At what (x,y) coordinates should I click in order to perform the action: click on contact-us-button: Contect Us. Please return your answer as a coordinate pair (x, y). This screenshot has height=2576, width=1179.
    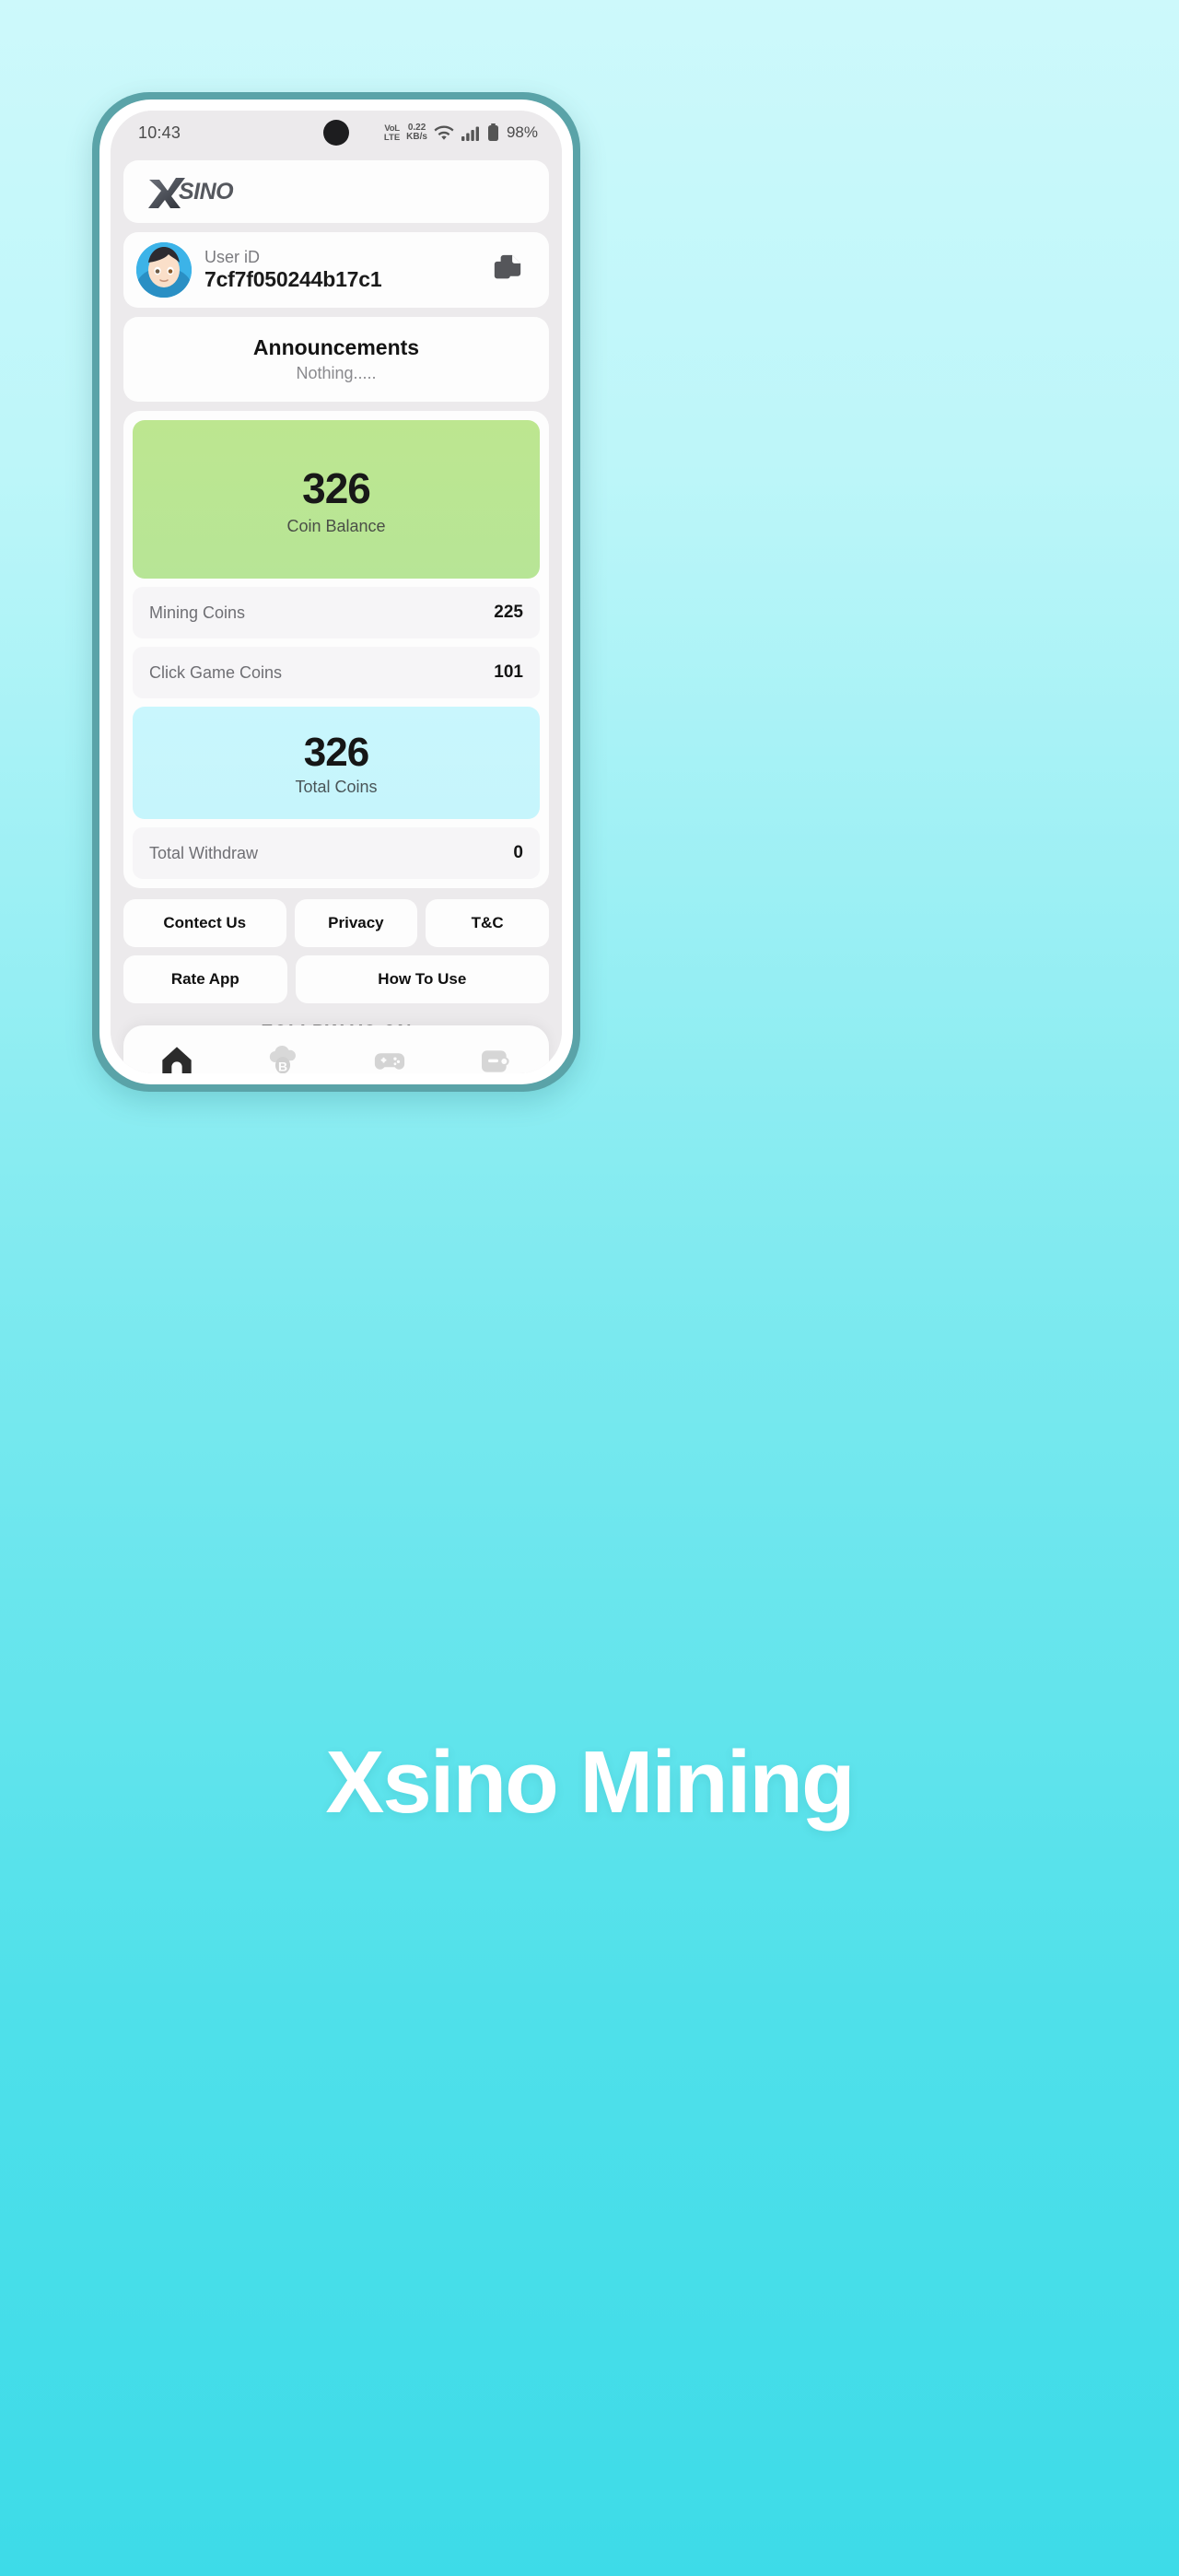
    Looking at the image, I should click on (204, 923).